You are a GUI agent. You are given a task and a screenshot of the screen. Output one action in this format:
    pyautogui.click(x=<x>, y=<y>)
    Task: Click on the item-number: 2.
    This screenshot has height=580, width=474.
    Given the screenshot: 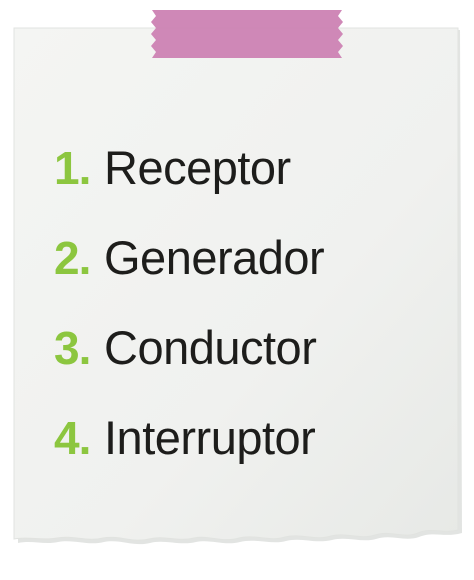 What is the action you would take?
    pyautogui.click(x=72, y=258)
    